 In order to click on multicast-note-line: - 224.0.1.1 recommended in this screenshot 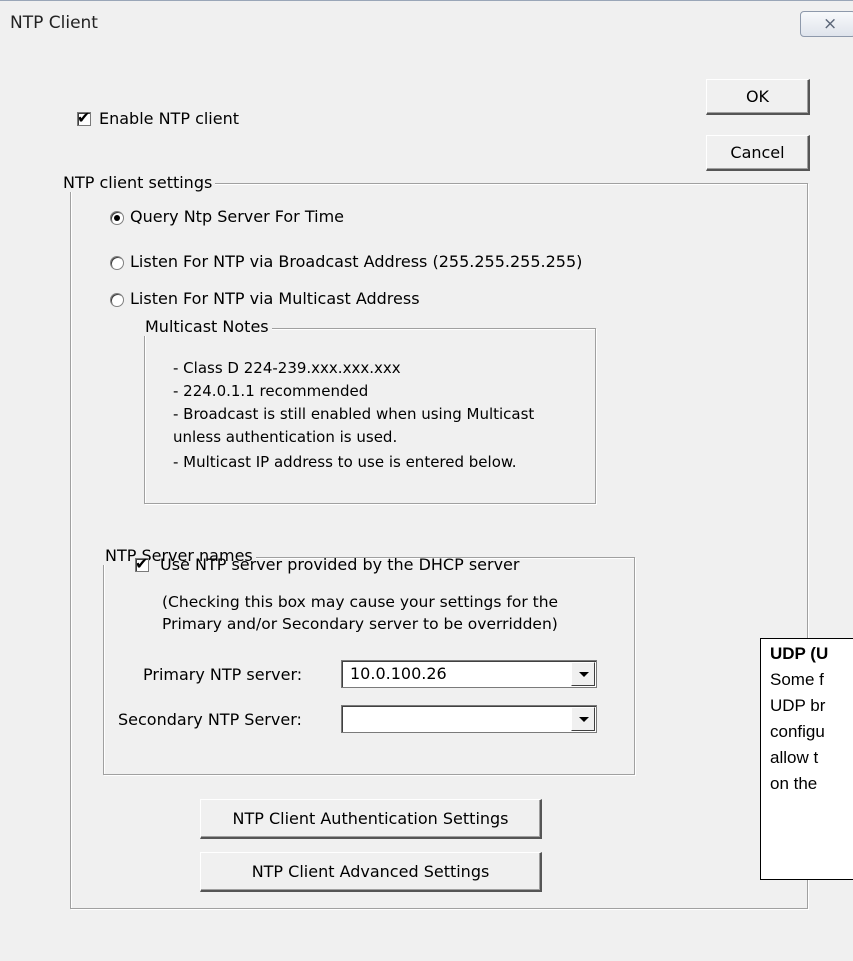, I will do `click(271, 391)`.